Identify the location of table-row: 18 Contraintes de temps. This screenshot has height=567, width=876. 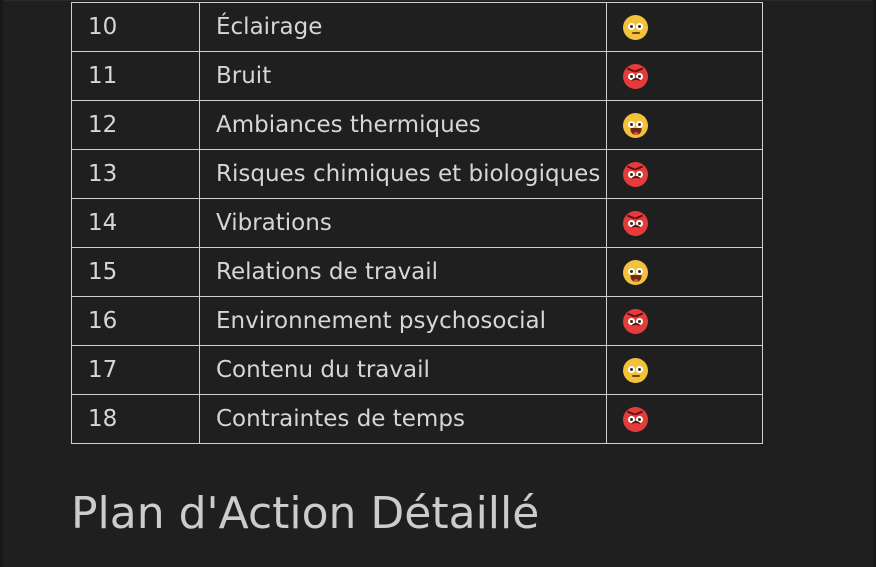
(417, 419).